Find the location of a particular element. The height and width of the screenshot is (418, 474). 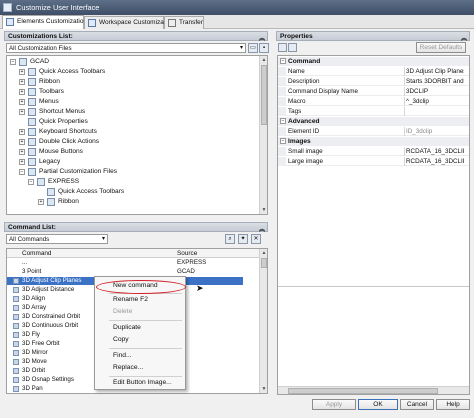

command-name: 3D Adjust Clip Planes is located at coordinates (52, 280).